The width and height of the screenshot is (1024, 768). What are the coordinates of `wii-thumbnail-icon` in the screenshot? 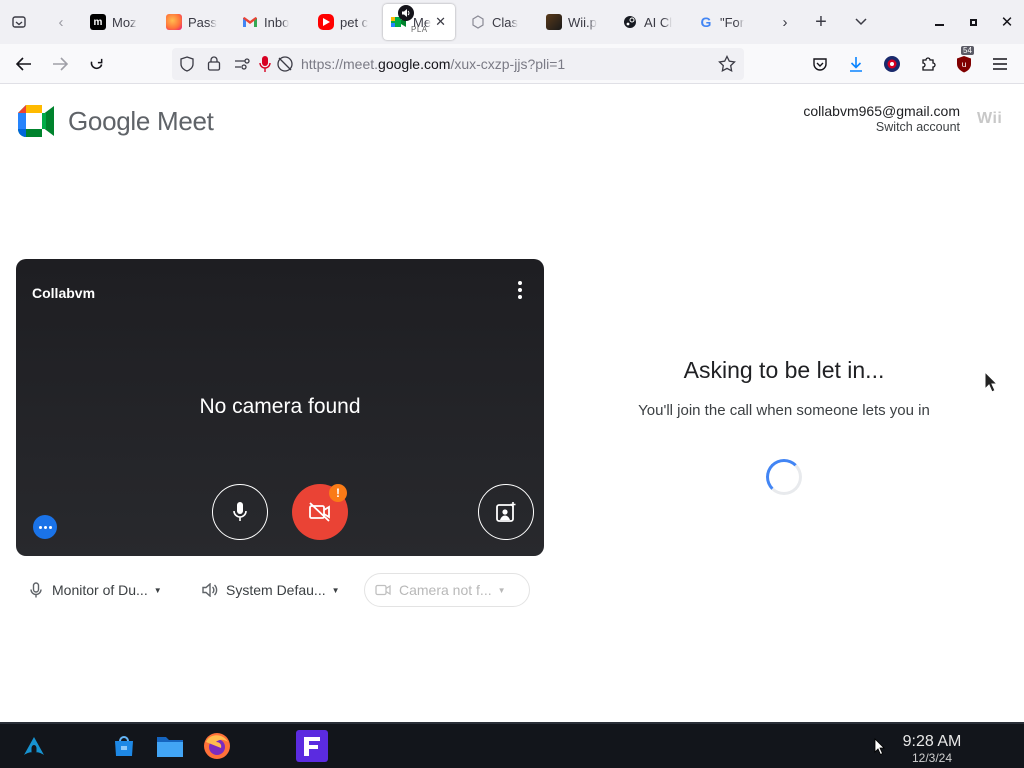 It's located at (554, 22).